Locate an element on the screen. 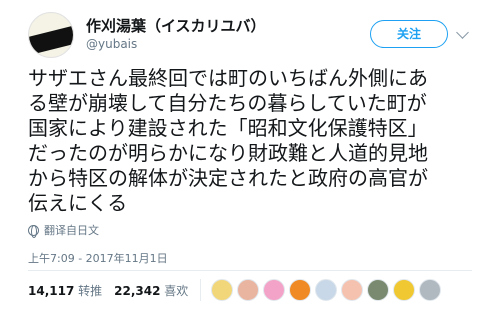  follow-button: 关注 is located at coordinates (409, 34).